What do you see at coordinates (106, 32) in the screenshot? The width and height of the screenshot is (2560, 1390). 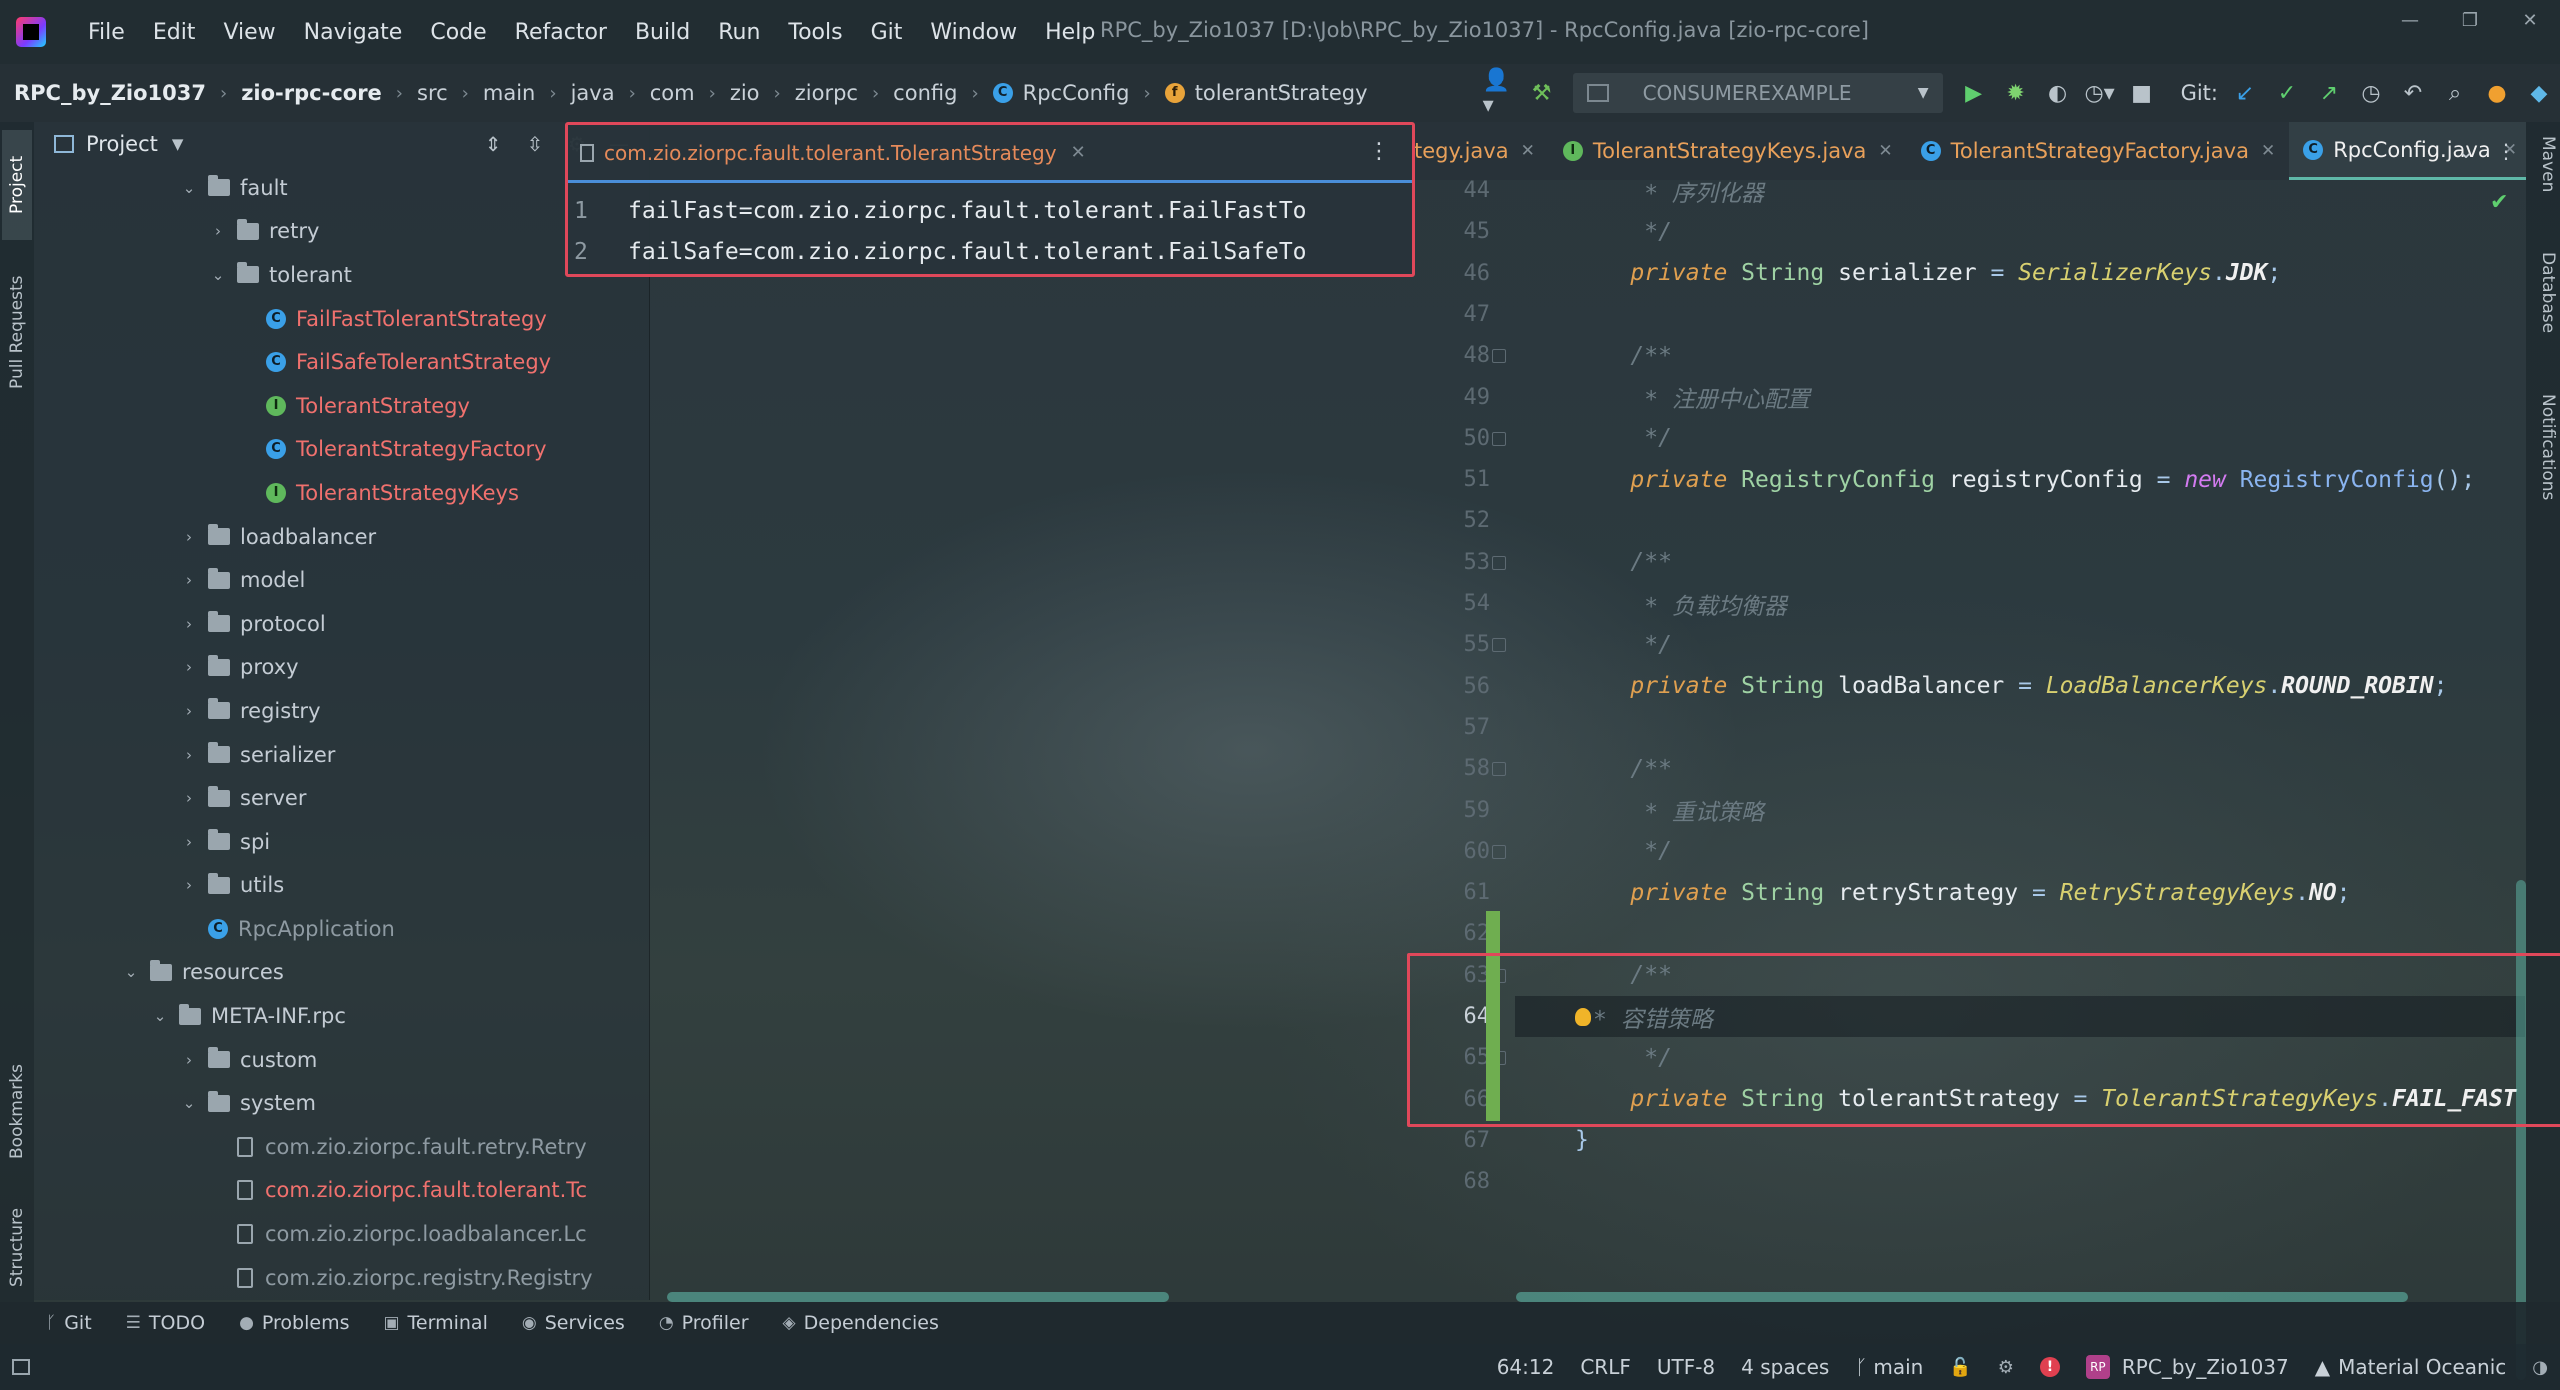 I see `menu-item-file: File` at bounding box center [106, 32].